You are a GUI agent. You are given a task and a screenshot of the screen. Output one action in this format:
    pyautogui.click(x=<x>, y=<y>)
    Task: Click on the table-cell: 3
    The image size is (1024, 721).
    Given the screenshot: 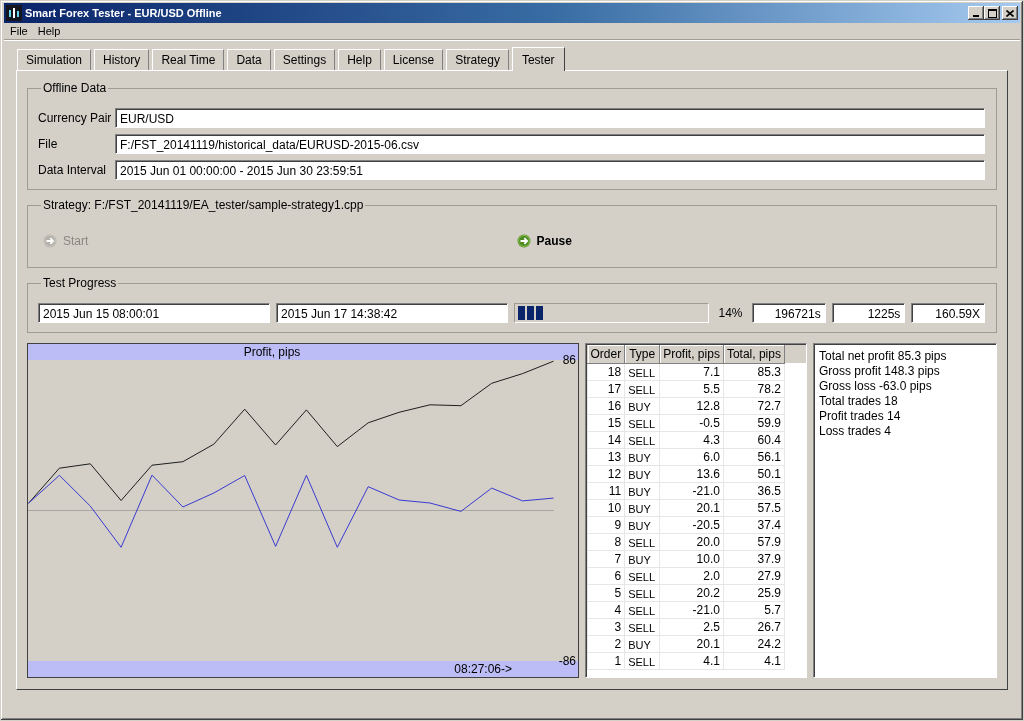 What is the action you would take?
    pyautogui.click(x=606, y=626)
    